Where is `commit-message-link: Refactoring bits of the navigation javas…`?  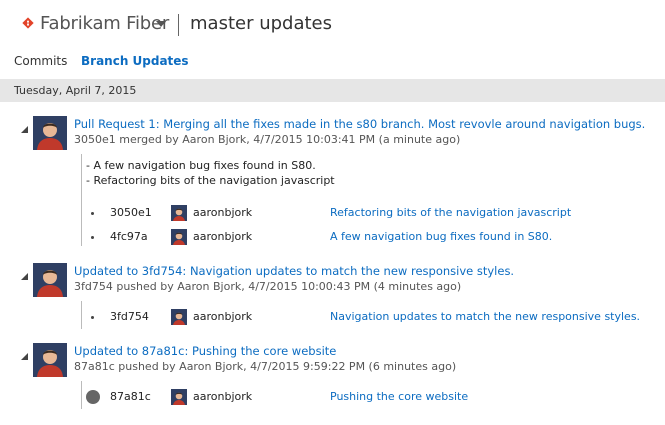
commit-message-link: Refactoring bits of the navigation javas… is located at coordinates (450, 212).